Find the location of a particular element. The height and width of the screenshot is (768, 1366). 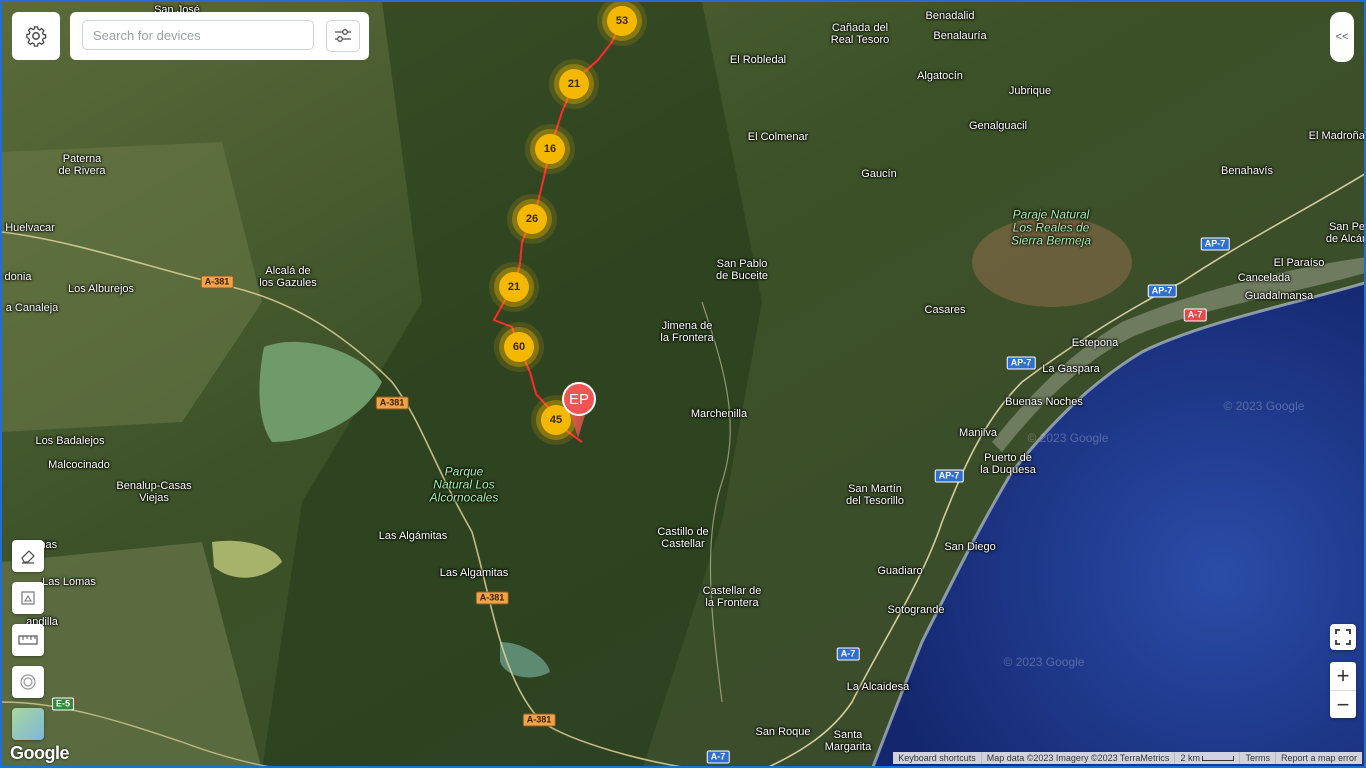

device-marker-ep: EP is located at coordinates (579, 399).